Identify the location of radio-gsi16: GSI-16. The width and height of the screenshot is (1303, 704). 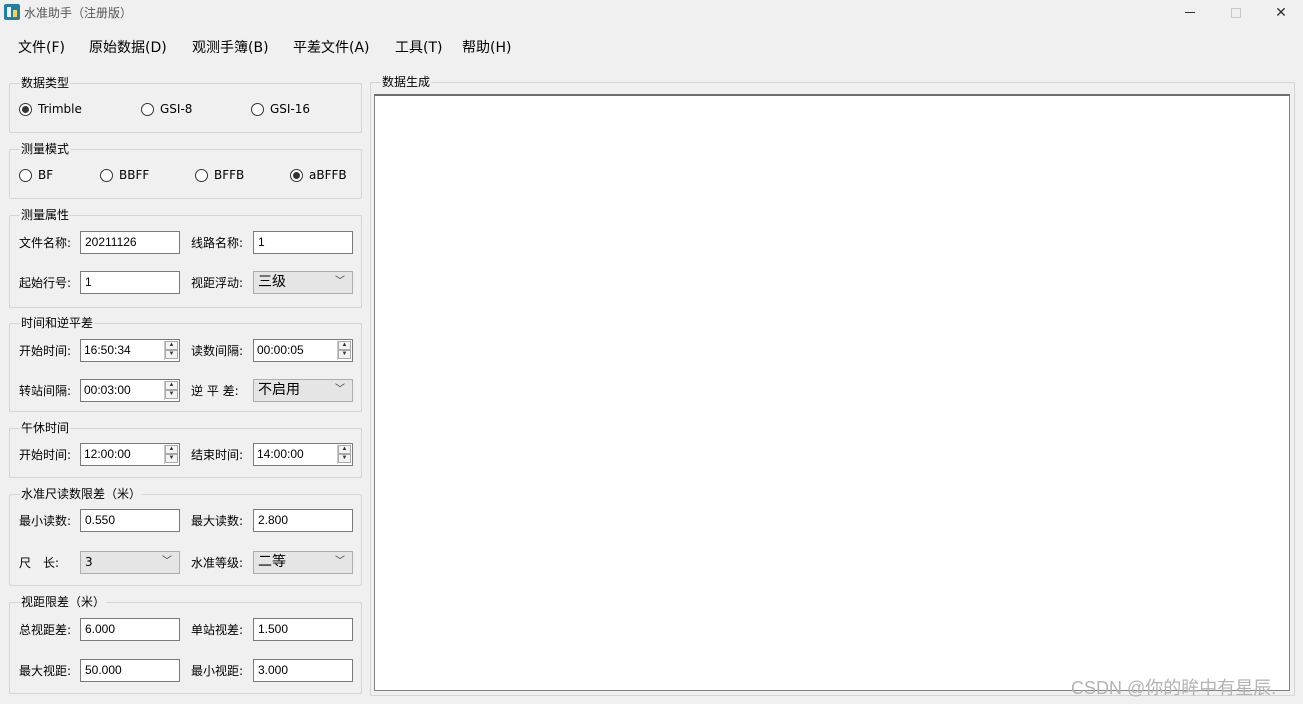
(280, 109).